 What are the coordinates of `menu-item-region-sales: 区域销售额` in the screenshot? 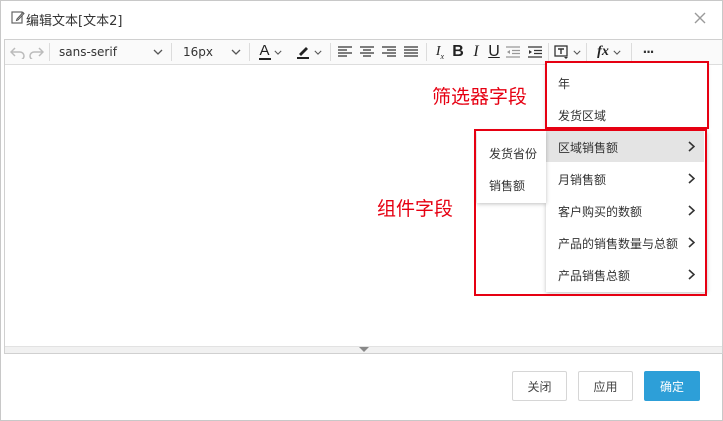 It's located at (625, 146).